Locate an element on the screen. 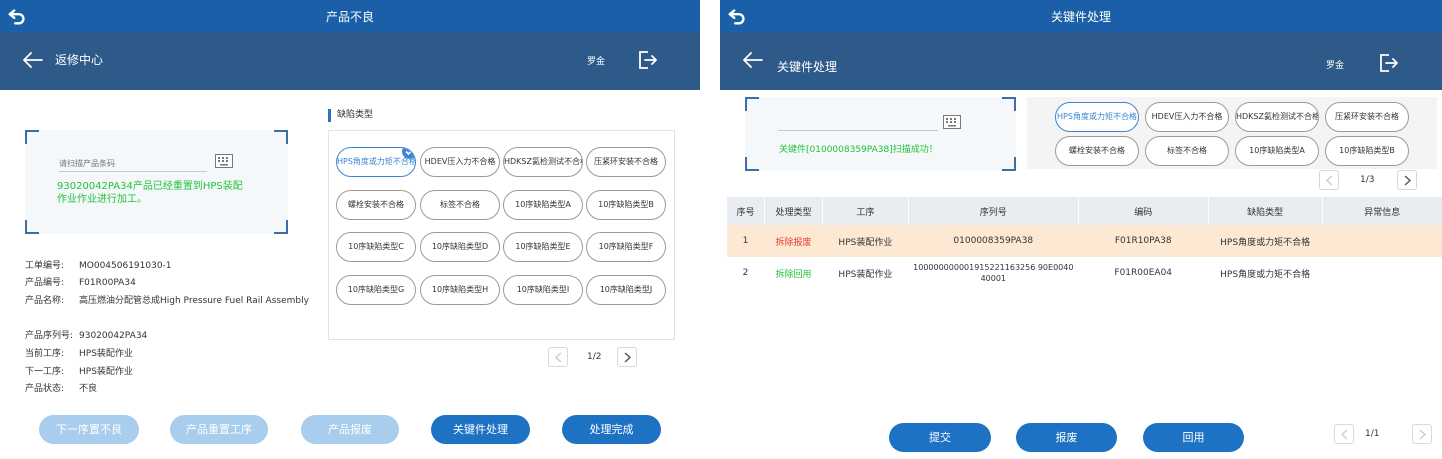 The width and height of the screenshot is (1442, 459). defect-chip: 10序缺陷类型C is located at coordinates (376, 247).